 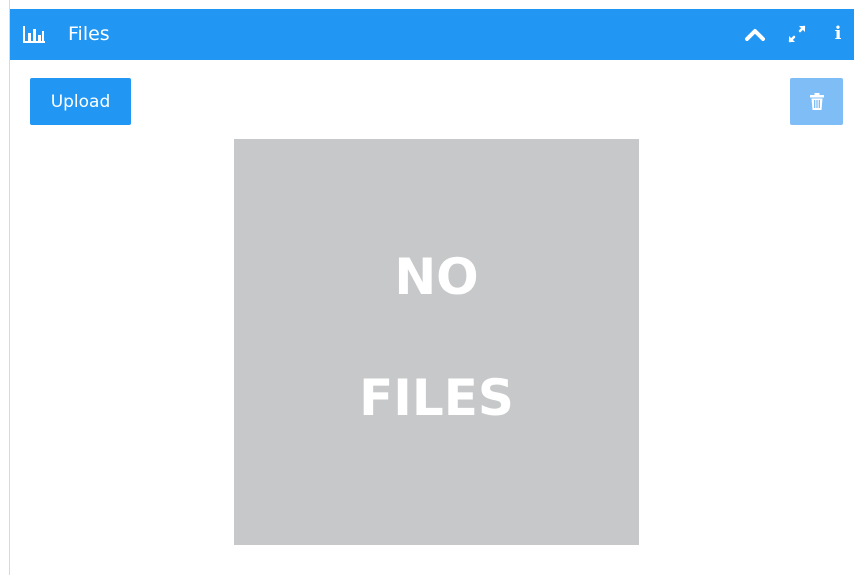 I want to click on delete-button, so click(x=816, y=101).